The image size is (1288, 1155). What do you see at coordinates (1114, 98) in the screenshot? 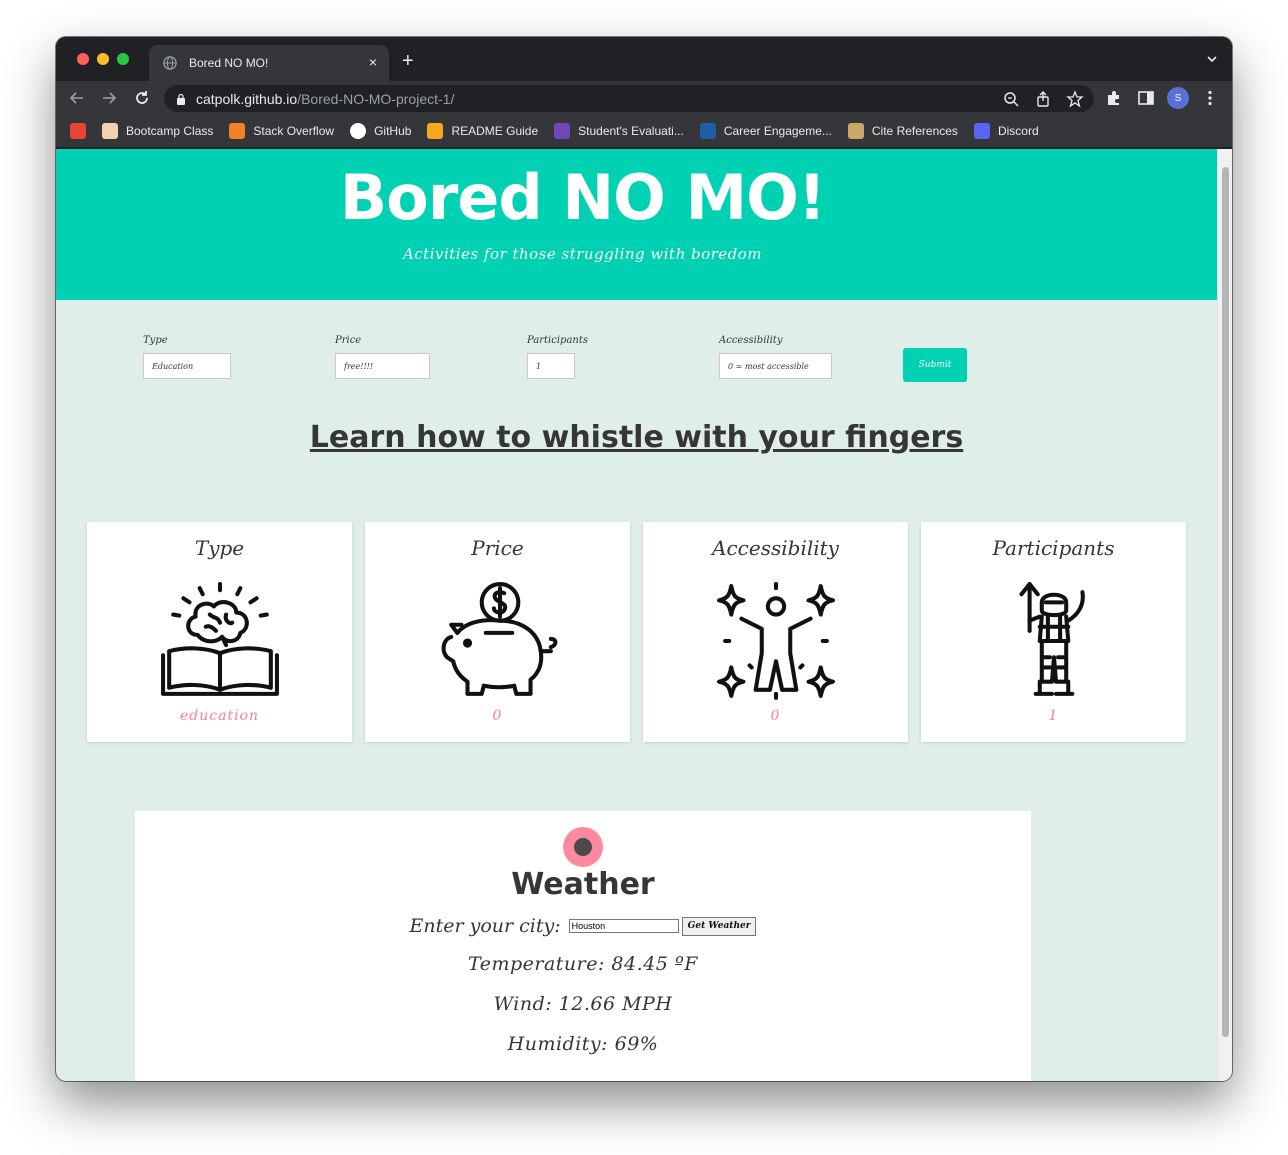
I see `extensions-puzzle-icon` at bounding box center [1114, 98].